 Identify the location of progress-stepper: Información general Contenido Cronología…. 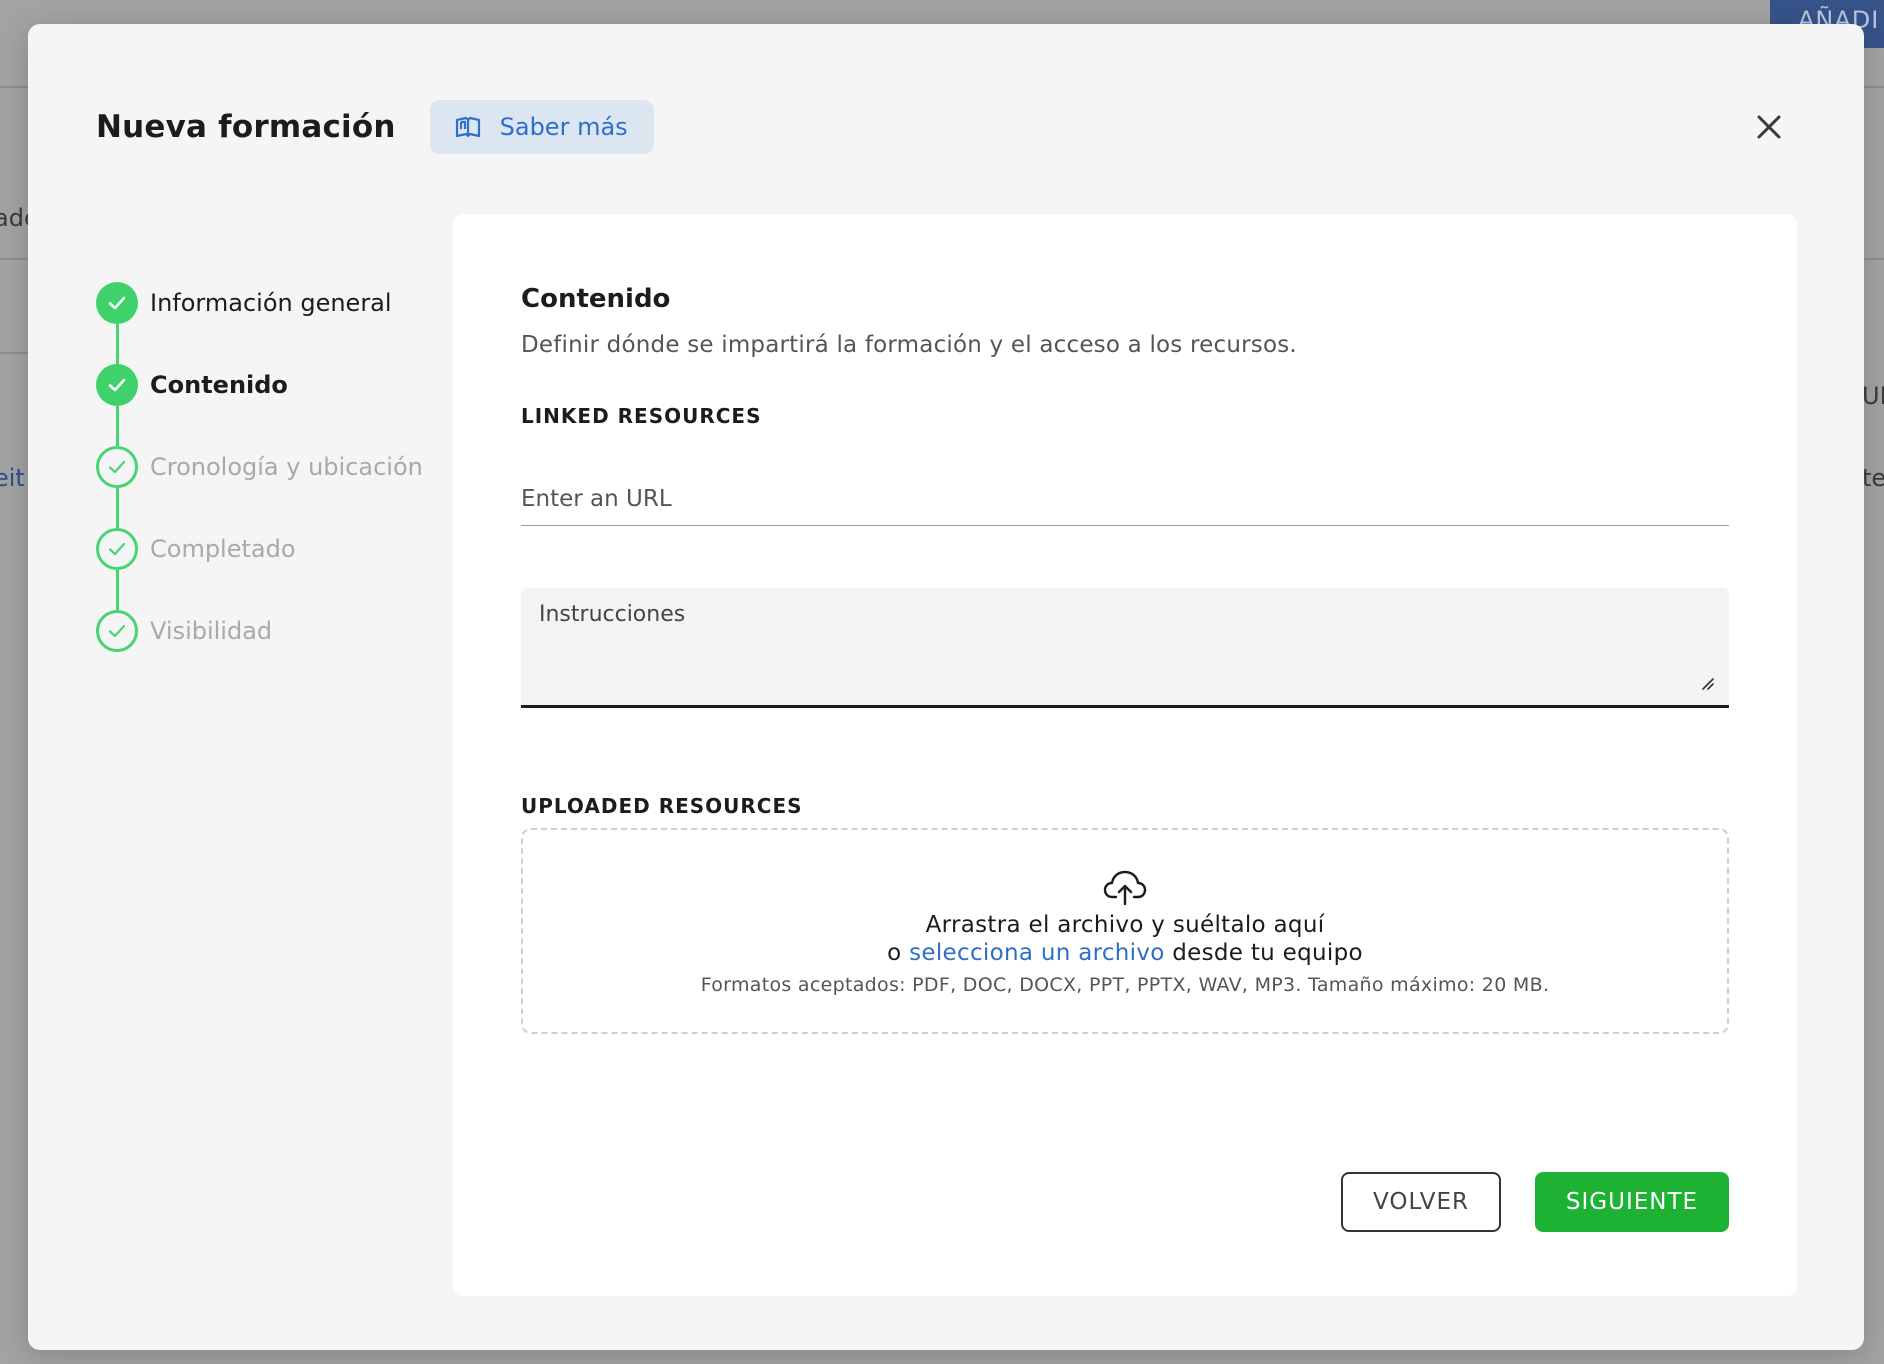
(276, 487).